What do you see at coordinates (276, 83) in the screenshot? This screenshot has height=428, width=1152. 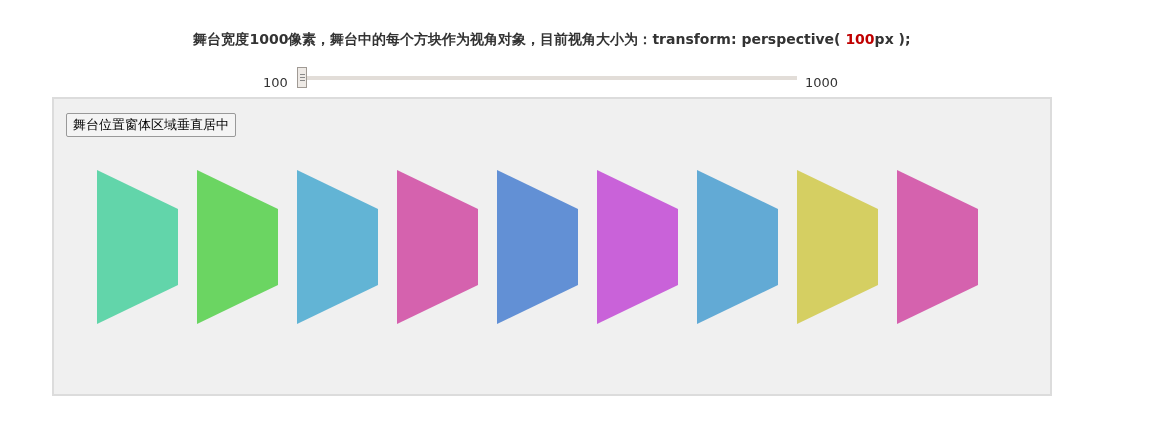 I see `slider-min-label: 100` at bounding box center [276, 83].